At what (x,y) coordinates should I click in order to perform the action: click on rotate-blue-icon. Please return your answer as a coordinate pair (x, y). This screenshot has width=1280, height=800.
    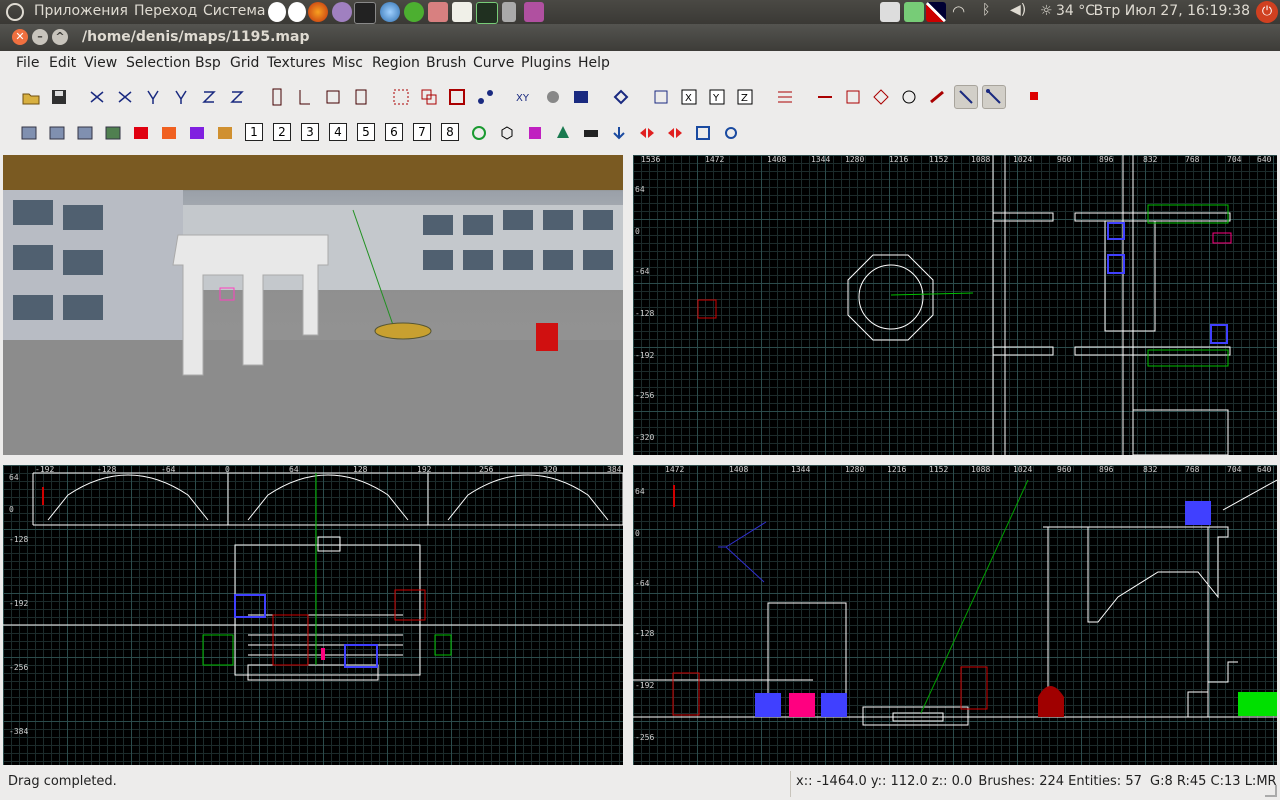
    Looking at the image, I should click on (731, 133).